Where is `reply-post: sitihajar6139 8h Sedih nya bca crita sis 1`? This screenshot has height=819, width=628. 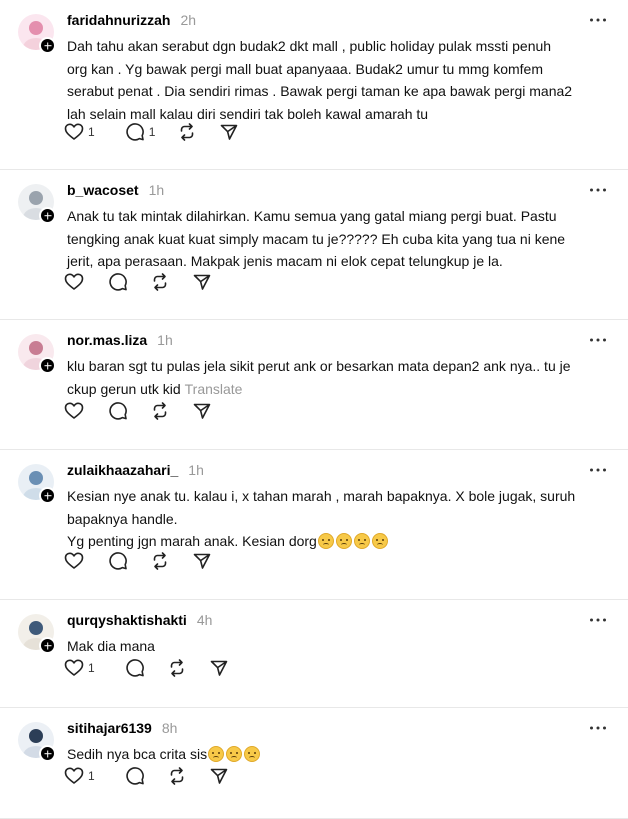
reply-post: sitihajar6139 8h Sedih nya bca crita sis 1 is located at coordinates (314, 763).